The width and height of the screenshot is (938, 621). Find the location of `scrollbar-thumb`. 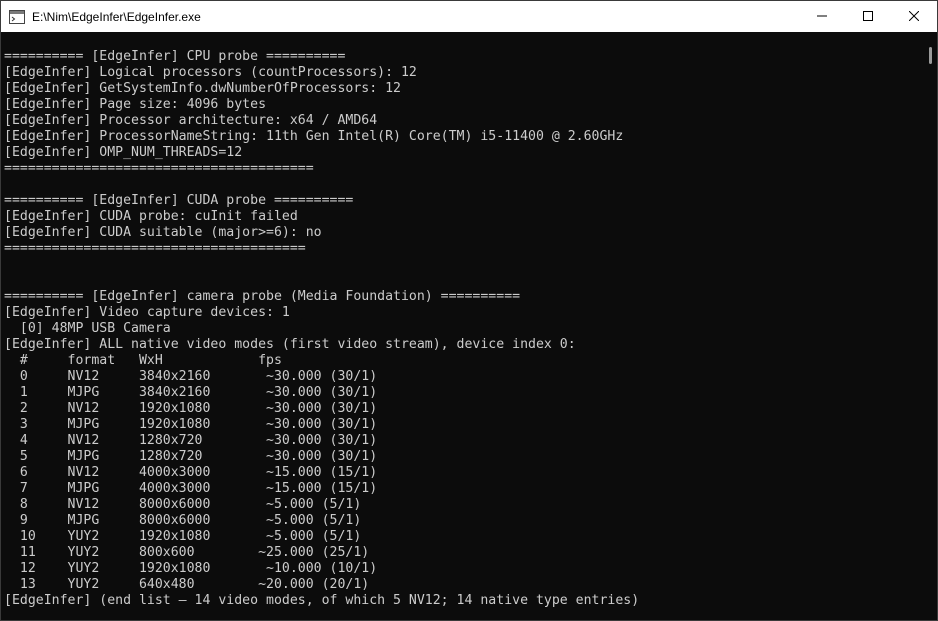

scrollbar-thumb is located at coordinates (930, 55).